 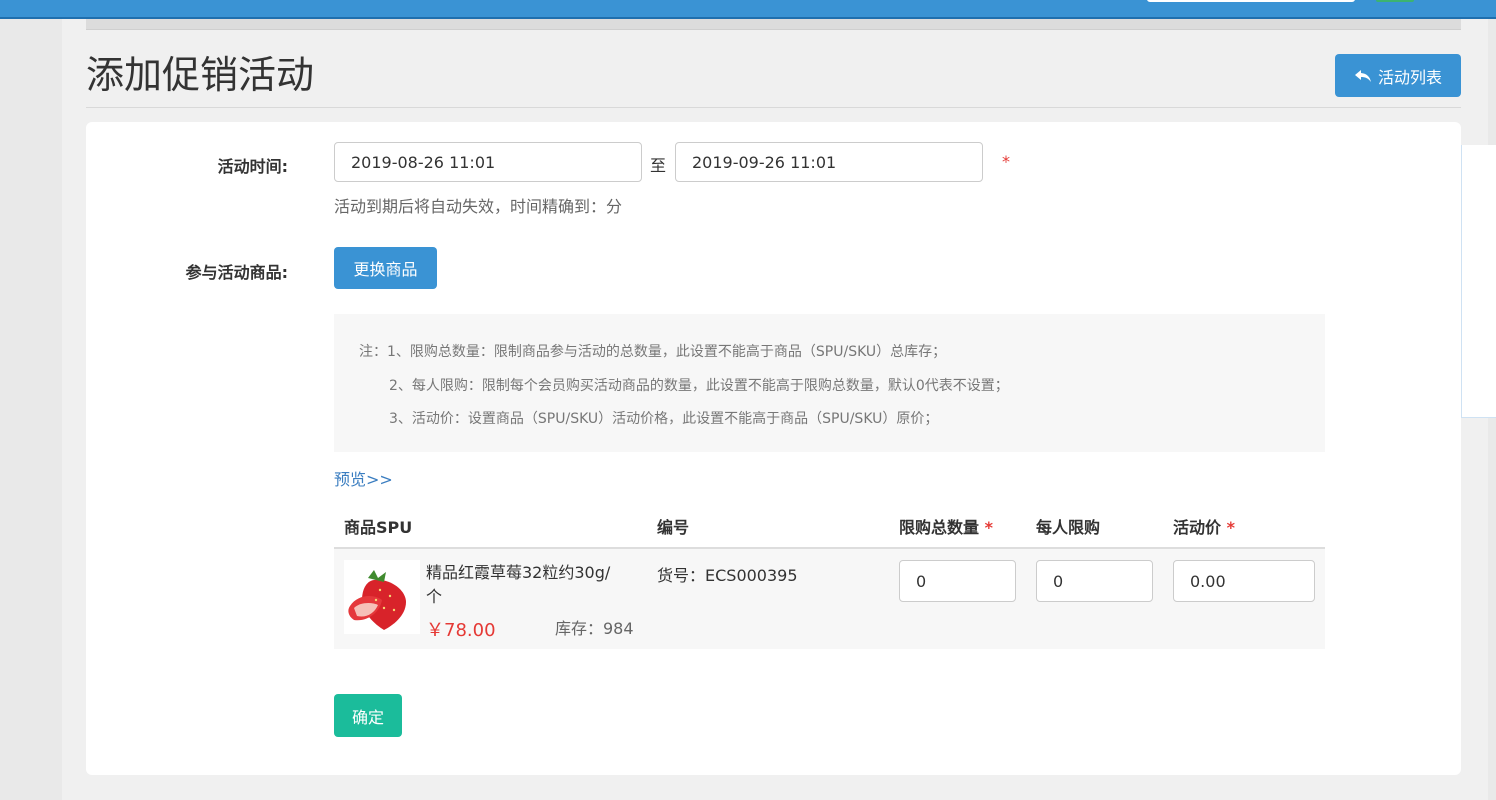 I want to click on header-code: 编号, so click(x=673, y=527).